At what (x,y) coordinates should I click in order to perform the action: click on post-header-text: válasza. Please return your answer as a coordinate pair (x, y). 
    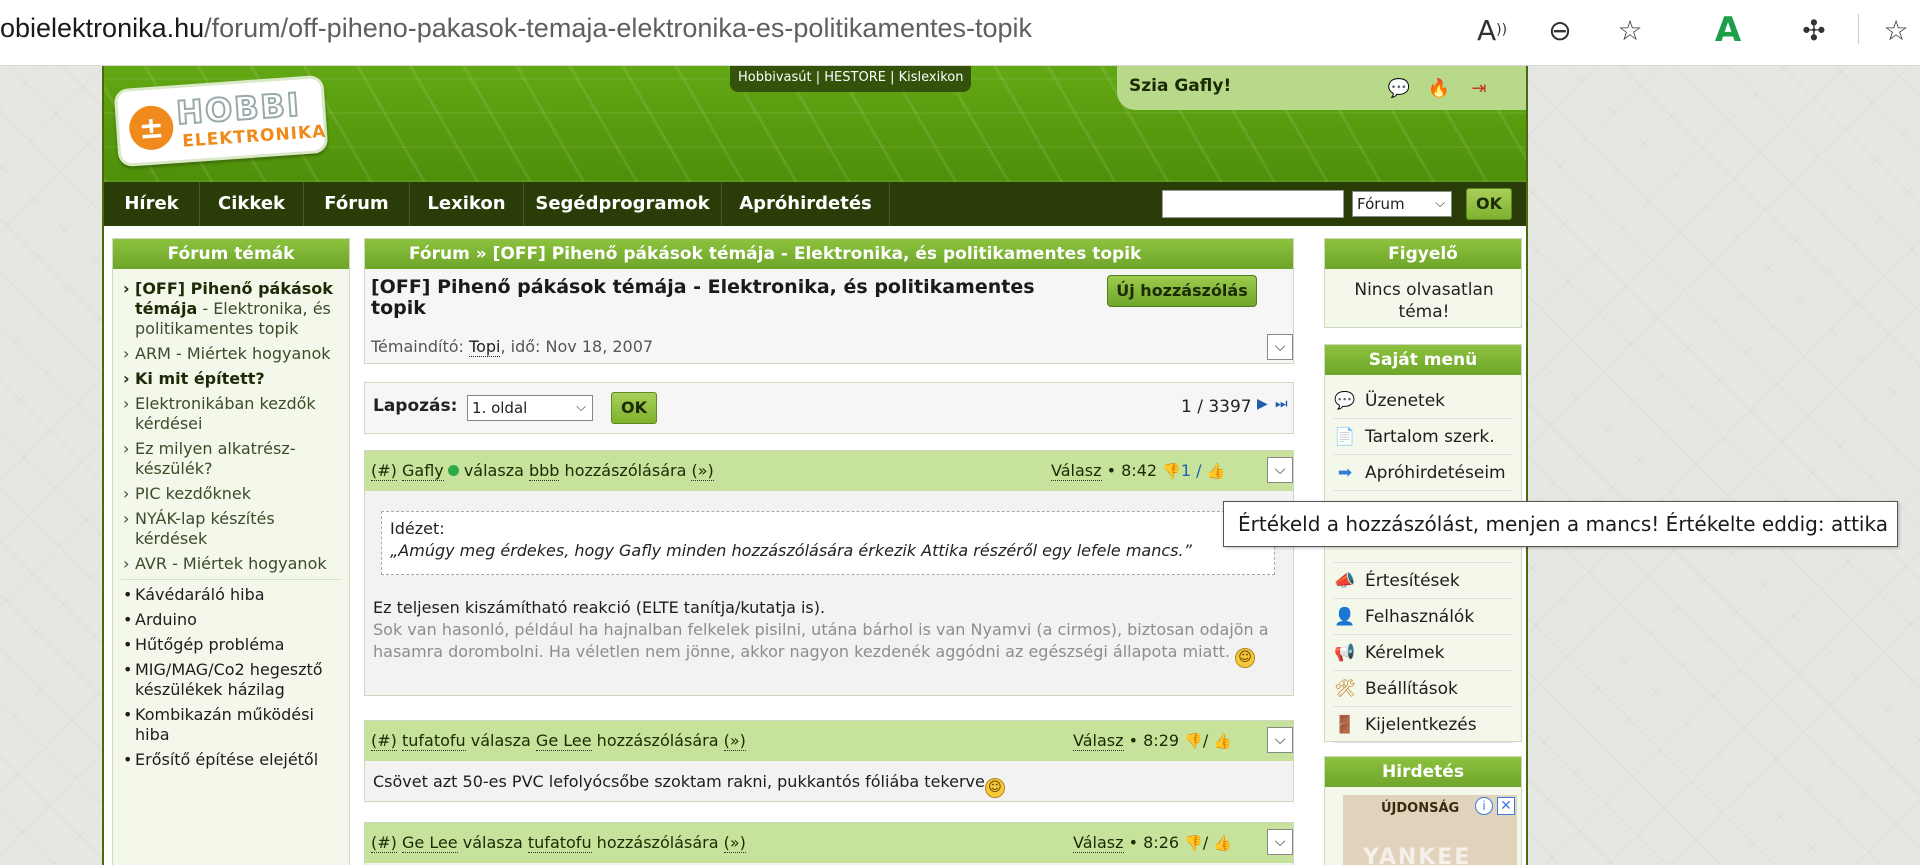
    Looking at the image, I should click on (500, 740).